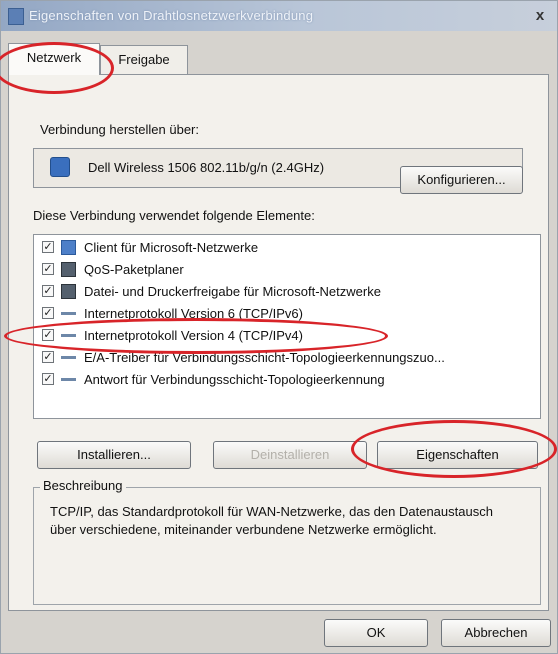 This screenshot has width=558, height=654. I want to click on adapter-name: Dell Wireless 1506 802.11b/g/n (2.4GHz), so click(206, 167).